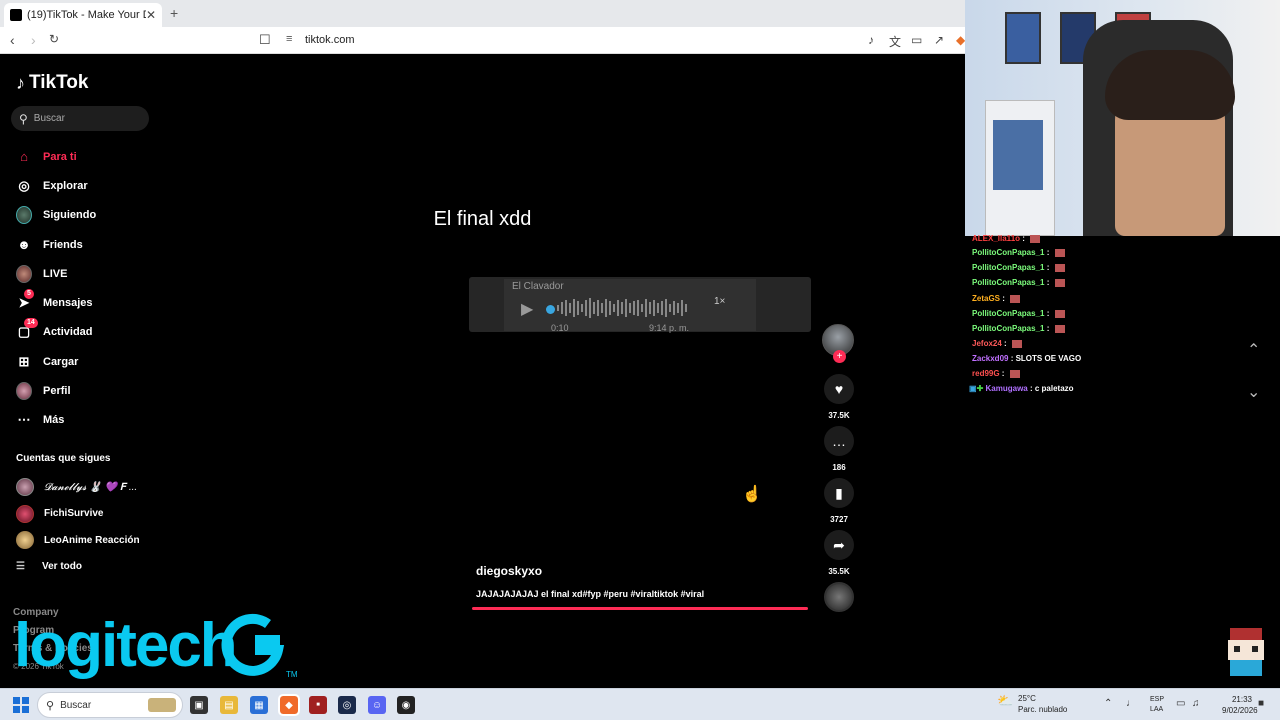 Image resolution: width=1280 pixels, height=720 pixels. What do you see at coordinates (49, 566) in the screenshot?
I see `see-all-button: ☰ Ver todo` at bounding box center [49, 566].